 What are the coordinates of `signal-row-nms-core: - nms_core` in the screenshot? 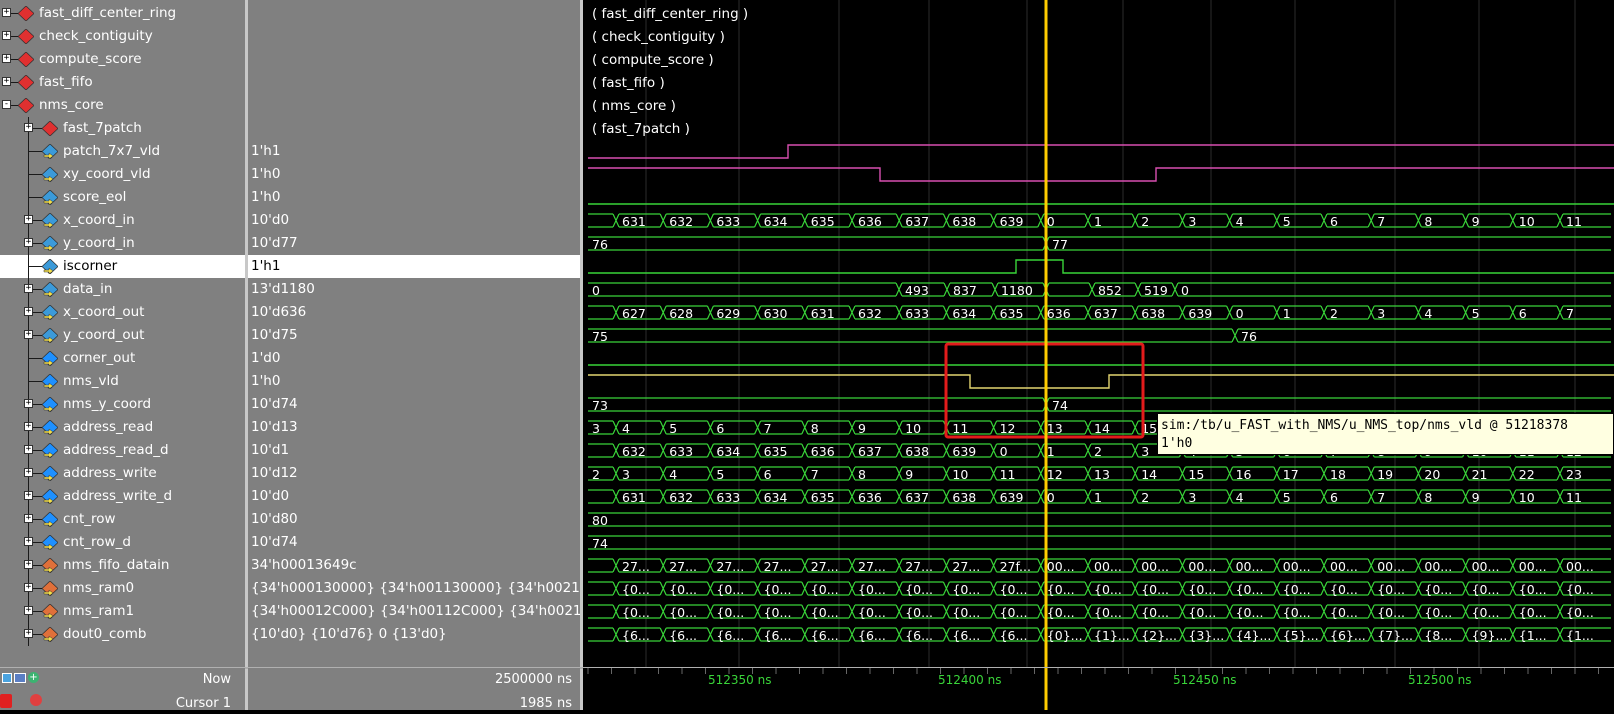 It's located at (122, 105).